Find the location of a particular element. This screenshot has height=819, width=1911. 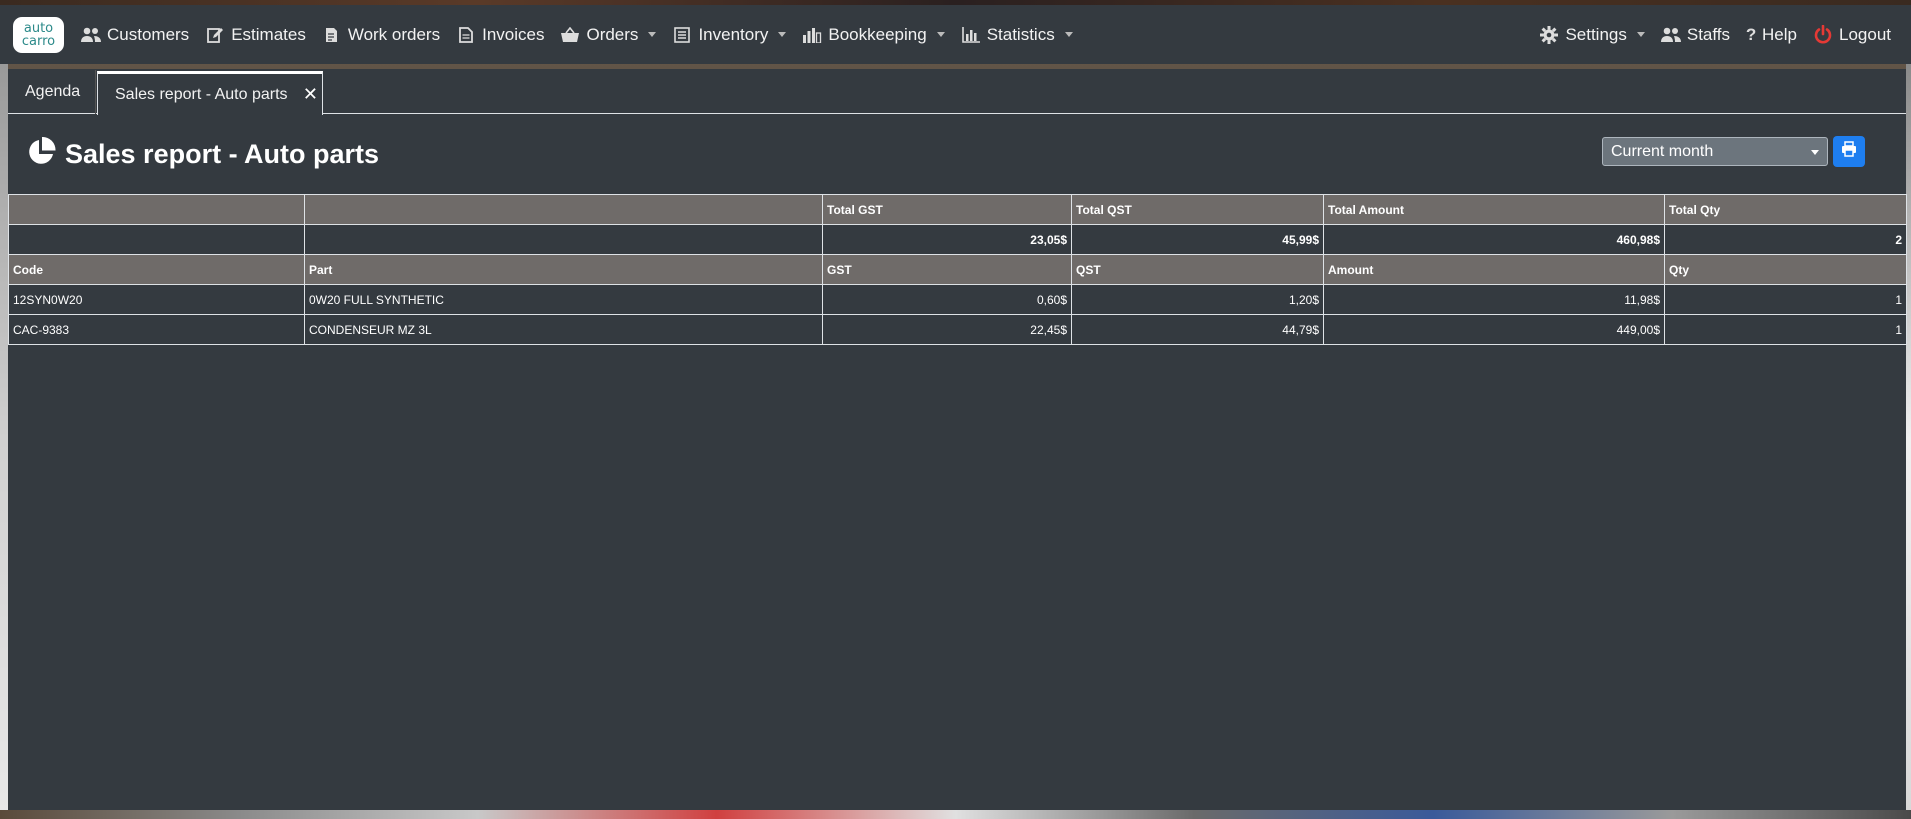

table-header-cell: Total GST is located at coordinates (947, 209).